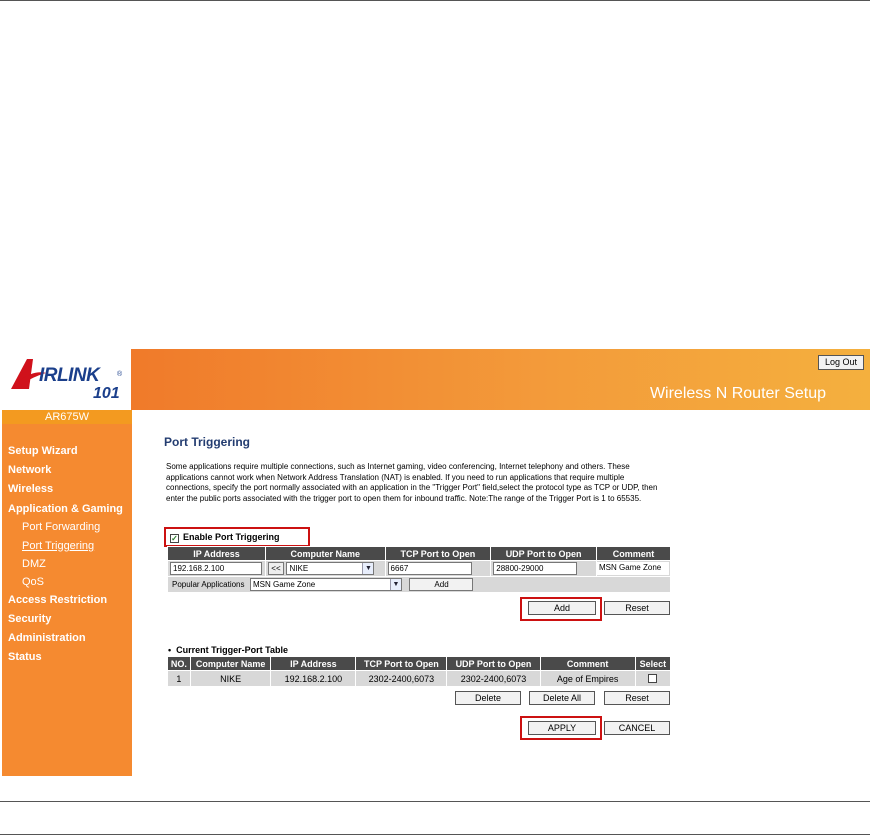 The height and width of the screenshot is (836, 870). I want to click on tcp-port-input: 6667, so click(429, 568).